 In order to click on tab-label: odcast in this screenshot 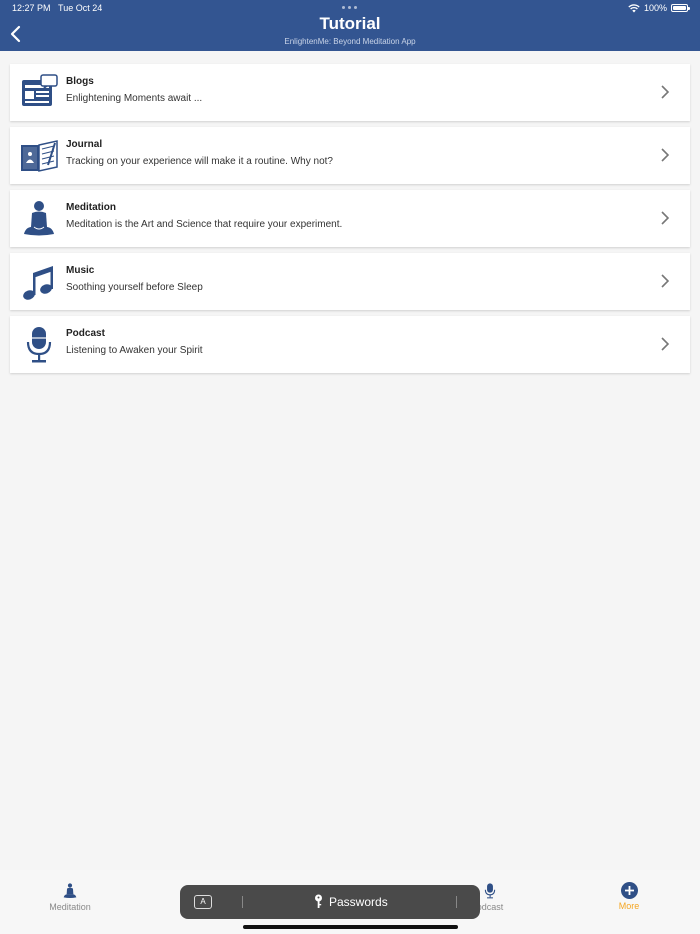, I will do `click(490, 907)`.